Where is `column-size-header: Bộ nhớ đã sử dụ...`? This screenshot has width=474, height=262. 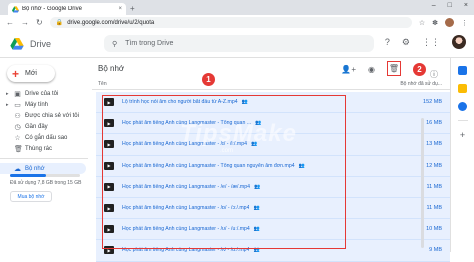
column-size-header: Bộ nhớ đã sử dụ... is located at coordinates (421, 84).